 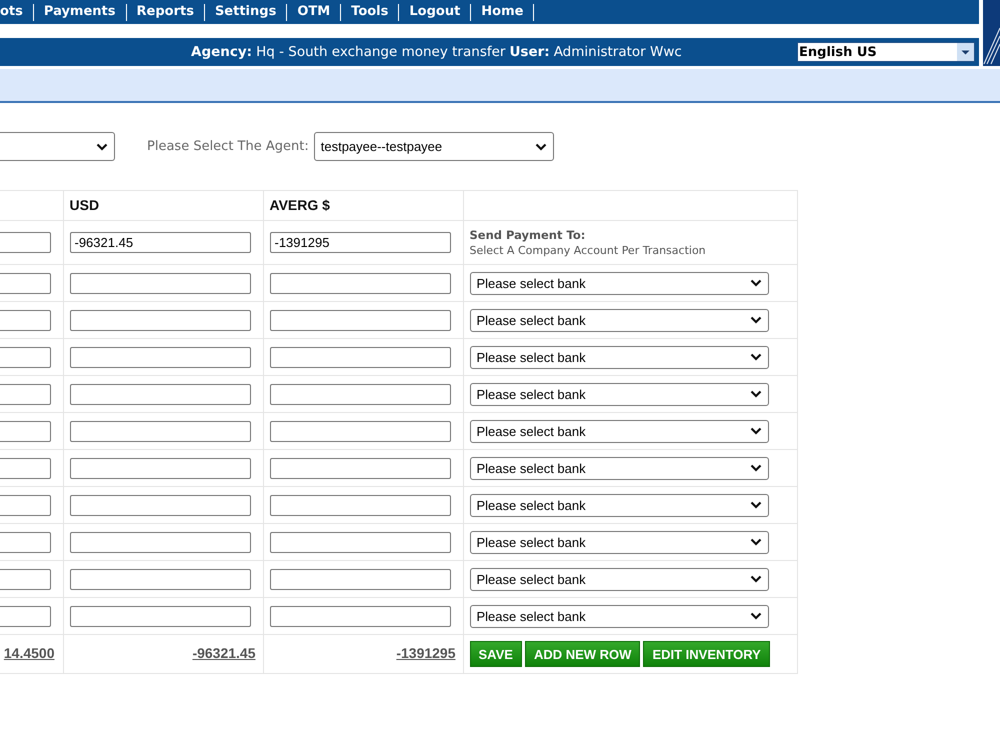 I want to click on nav-link: Home, so click(x=502, y=12).